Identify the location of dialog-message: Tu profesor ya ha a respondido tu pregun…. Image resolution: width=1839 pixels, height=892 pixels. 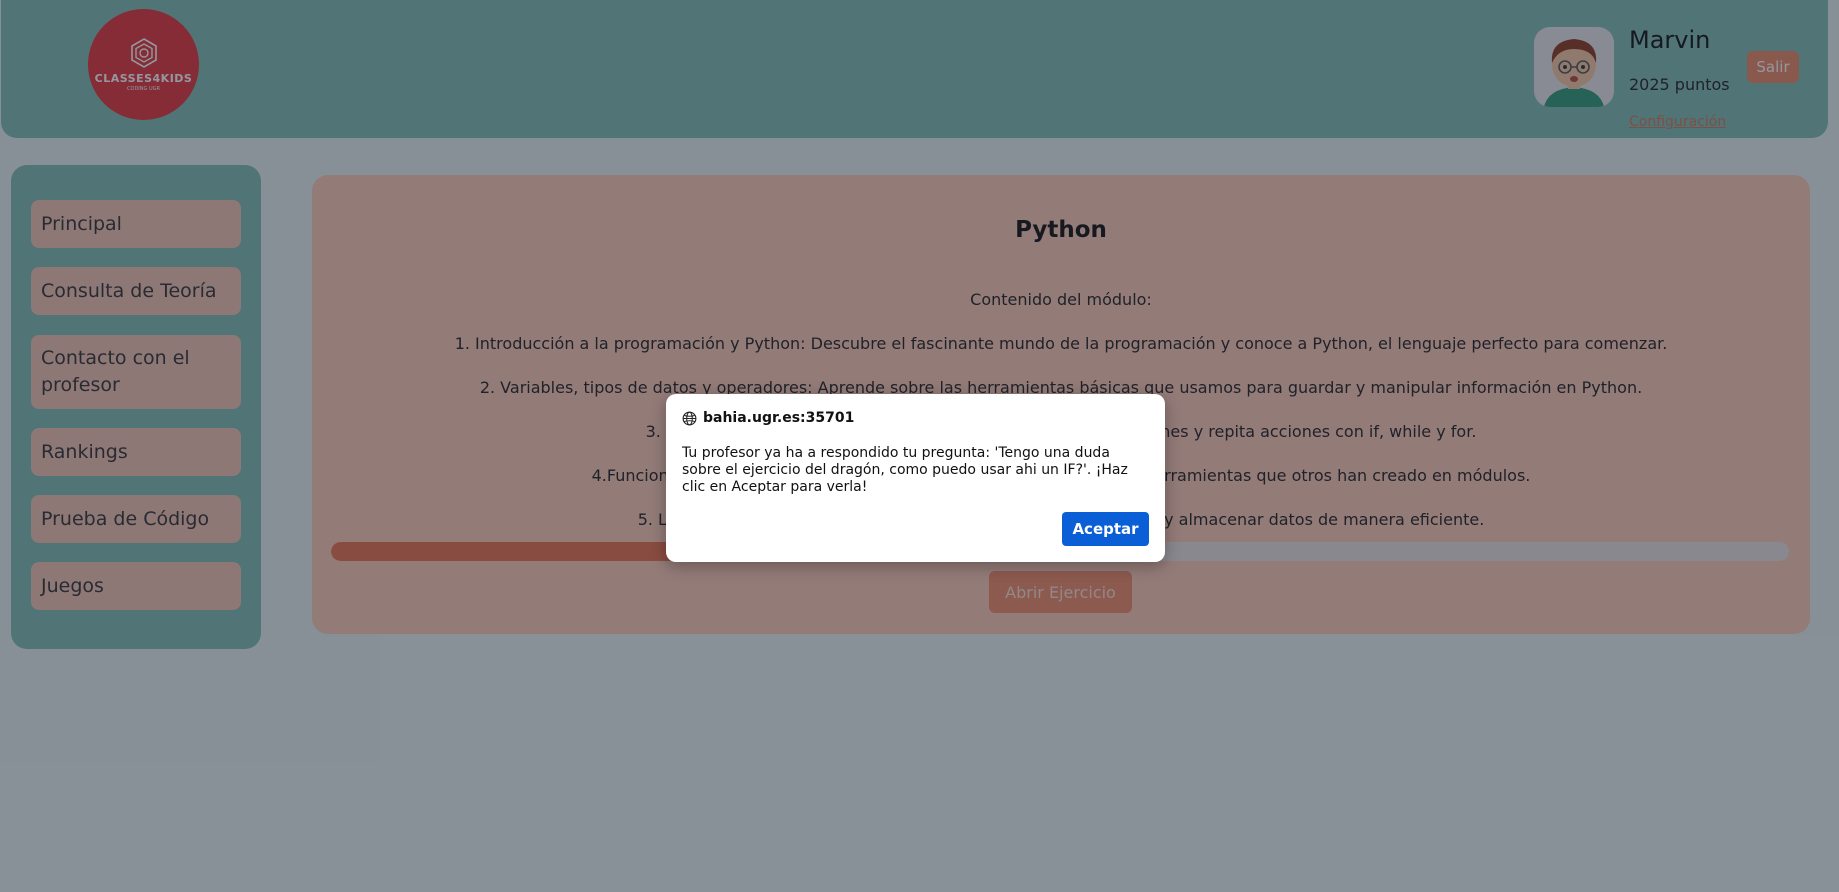
(905, 470).